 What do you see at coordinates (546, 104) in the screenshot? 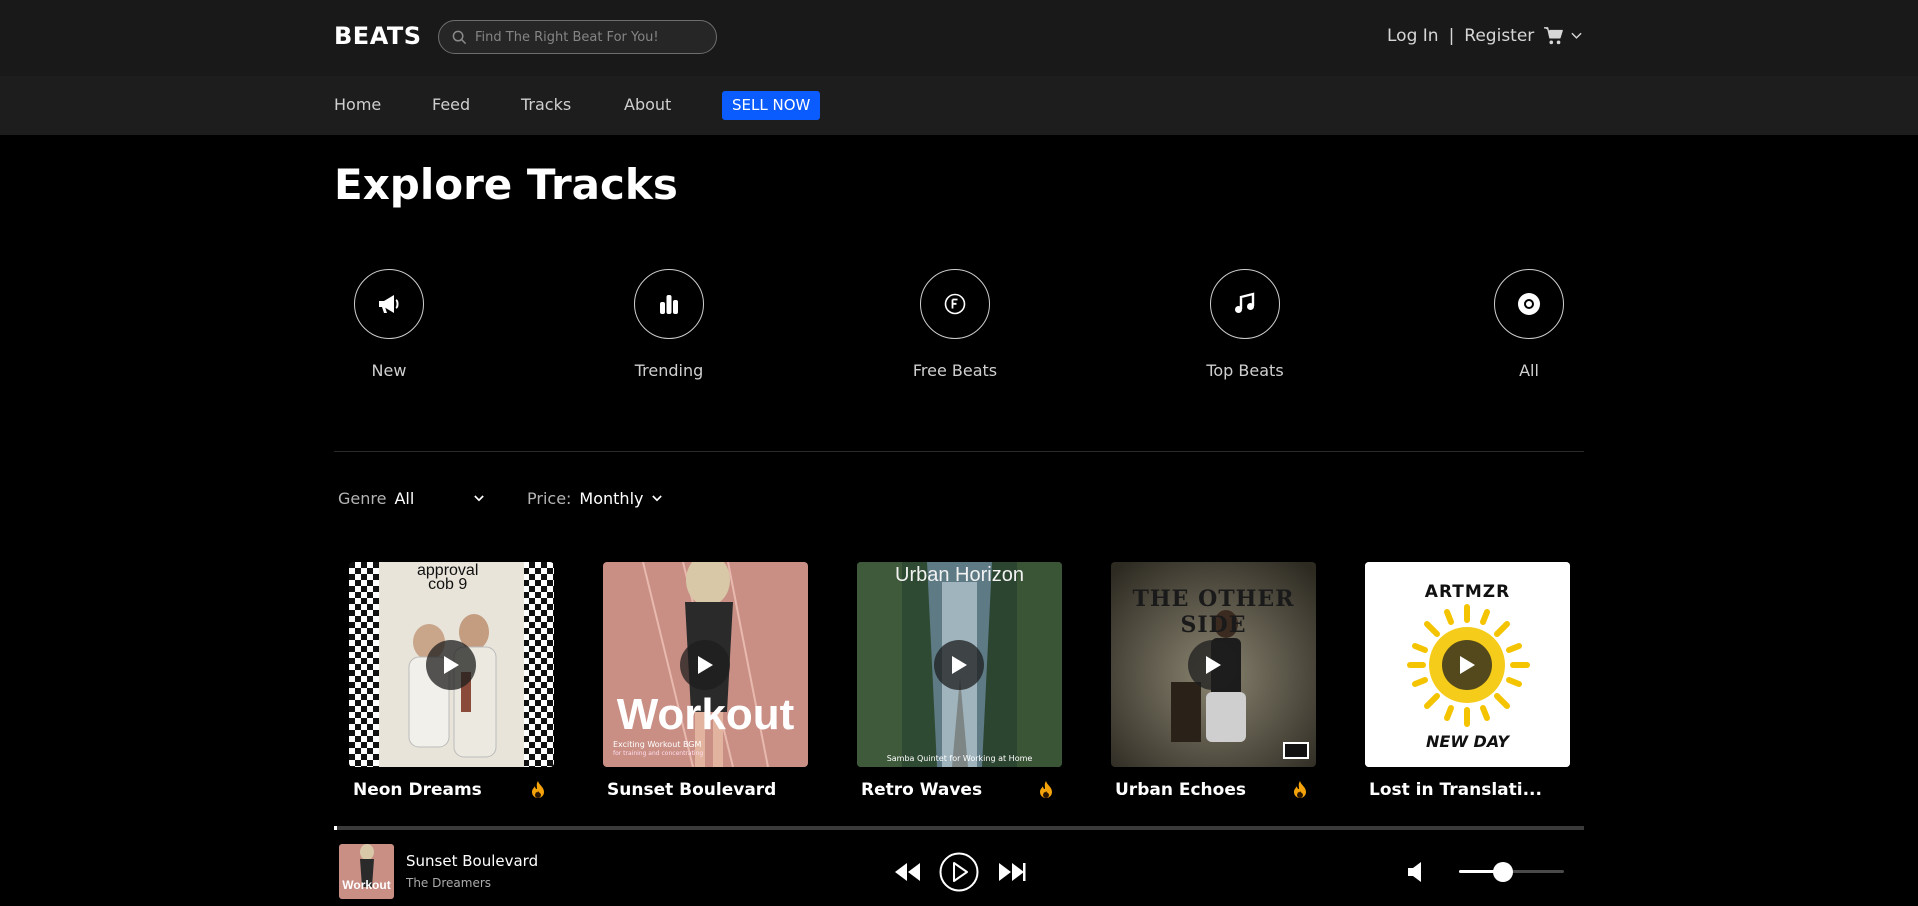
I see `nav-tracks: Tracks` at bounding box center [546, 104].